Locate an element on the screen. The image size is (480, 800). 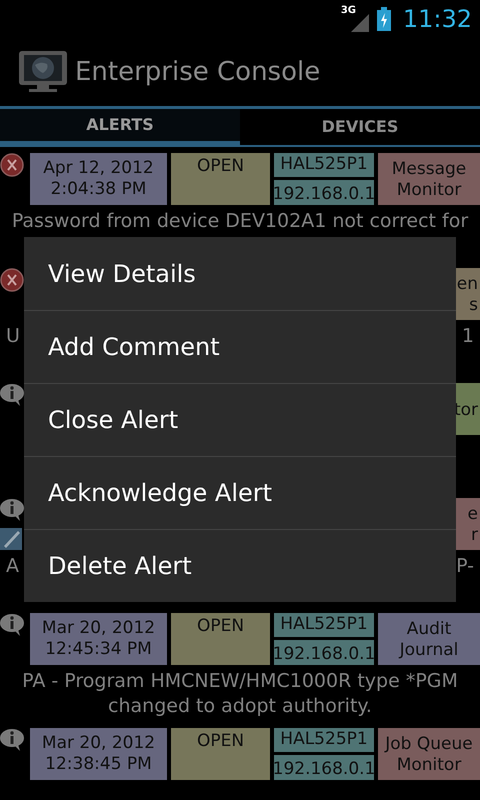
menu-item: View Details is located at coordinates (240, 273).